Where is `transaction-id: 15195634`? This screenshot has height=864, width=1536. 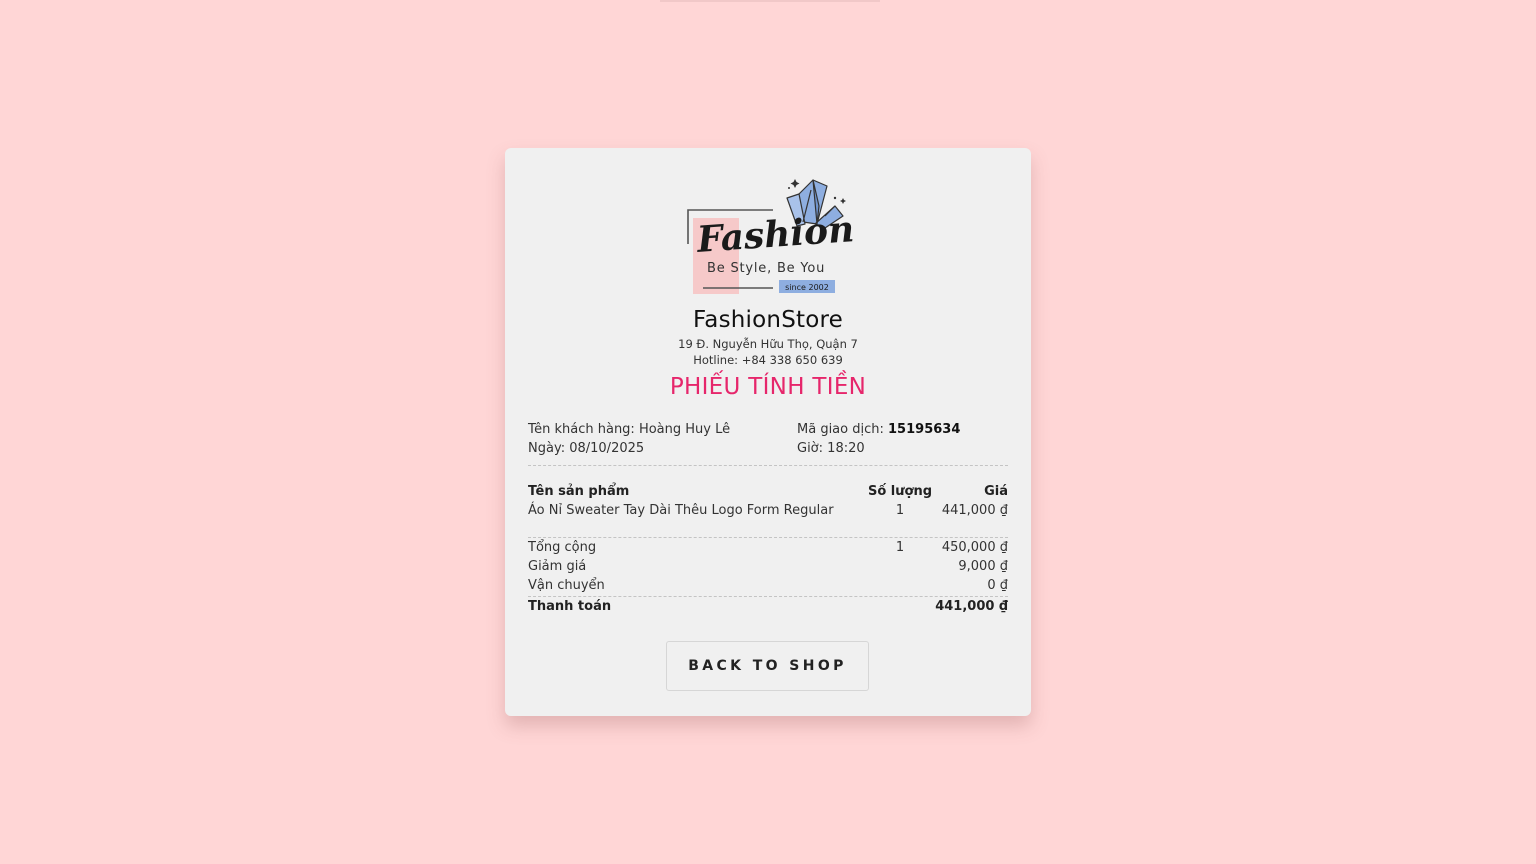
transaction-id: 15195634 is located at coordinates (924, 429).